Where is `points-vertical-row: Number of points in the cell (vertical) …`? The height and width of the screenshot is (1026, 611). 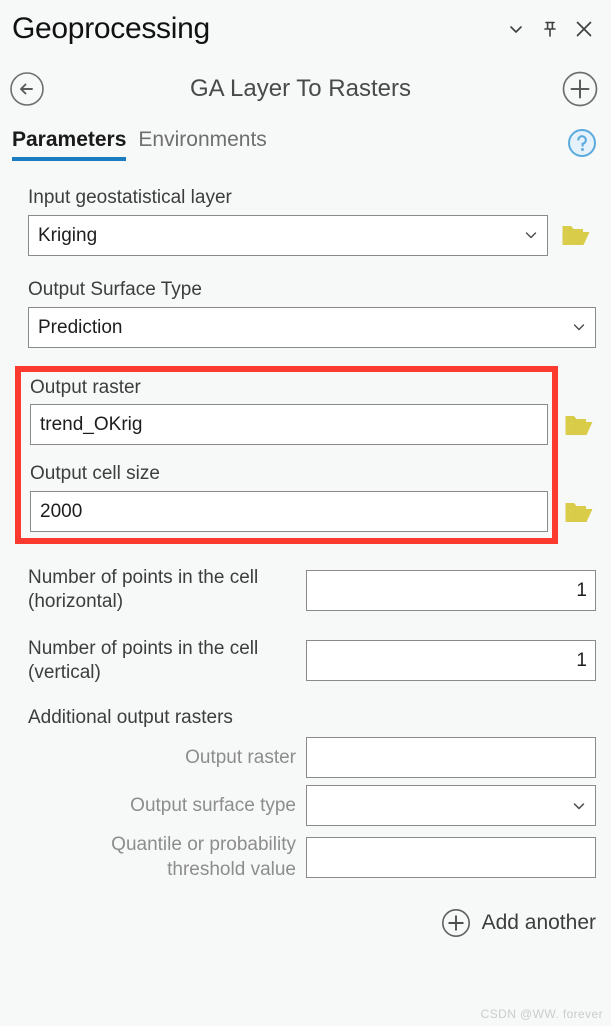
points-vertical-row: Number of points in the cell (vertical) … is located at coordinates (312, 661).